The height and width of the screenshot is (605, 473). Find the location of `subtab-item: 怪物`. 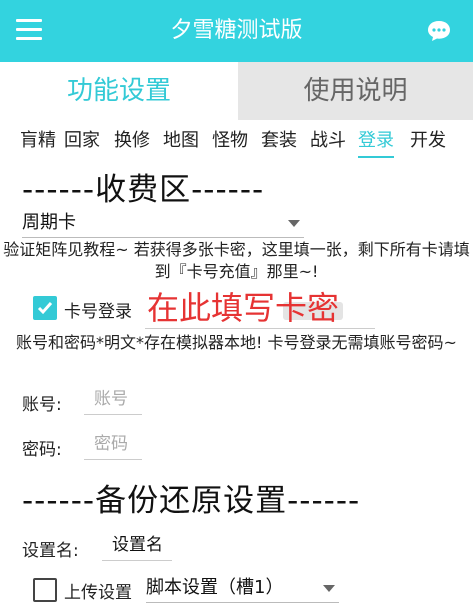

subtab-item: 怪物 is located at coordinates (230, 139).